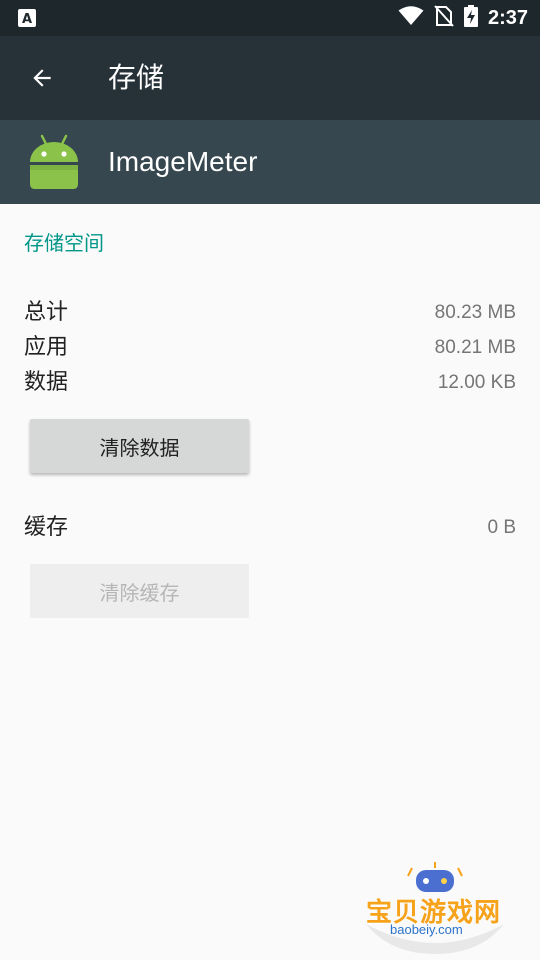 The width and height of the screenshot is (540, 960). I want to click on svg-text: A, so click(27, 19).